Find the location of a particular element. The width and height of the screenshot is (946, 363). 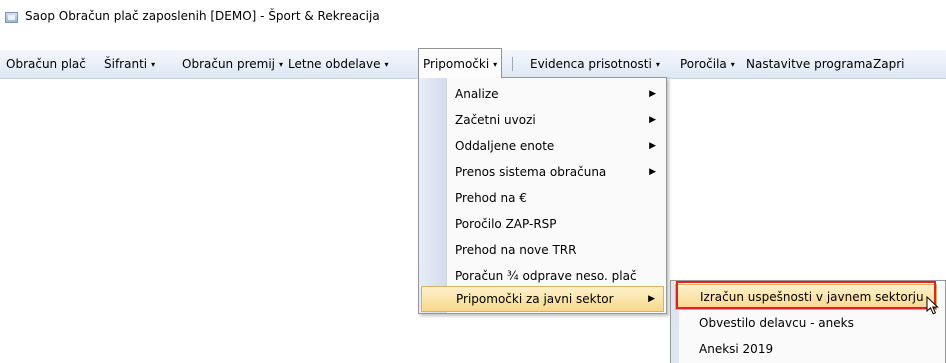

dropdown-item-porocilo-zap-rsp: Poročilo ZAP-RSP is located at coordinates (542, 224).